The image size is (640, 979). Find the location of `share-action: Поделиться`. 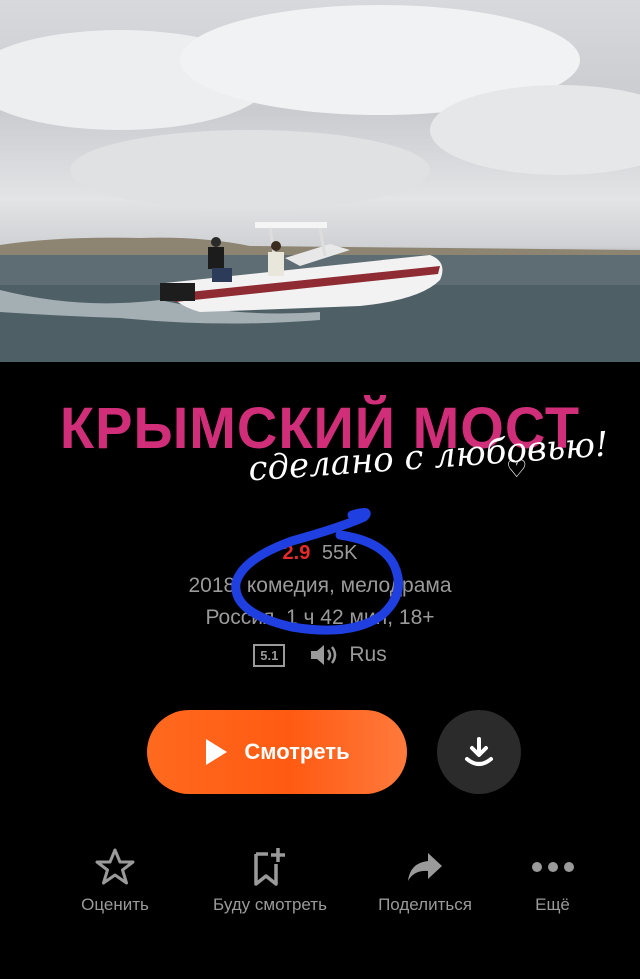

share-action: Поделиться is located at coordinates (425, 880).